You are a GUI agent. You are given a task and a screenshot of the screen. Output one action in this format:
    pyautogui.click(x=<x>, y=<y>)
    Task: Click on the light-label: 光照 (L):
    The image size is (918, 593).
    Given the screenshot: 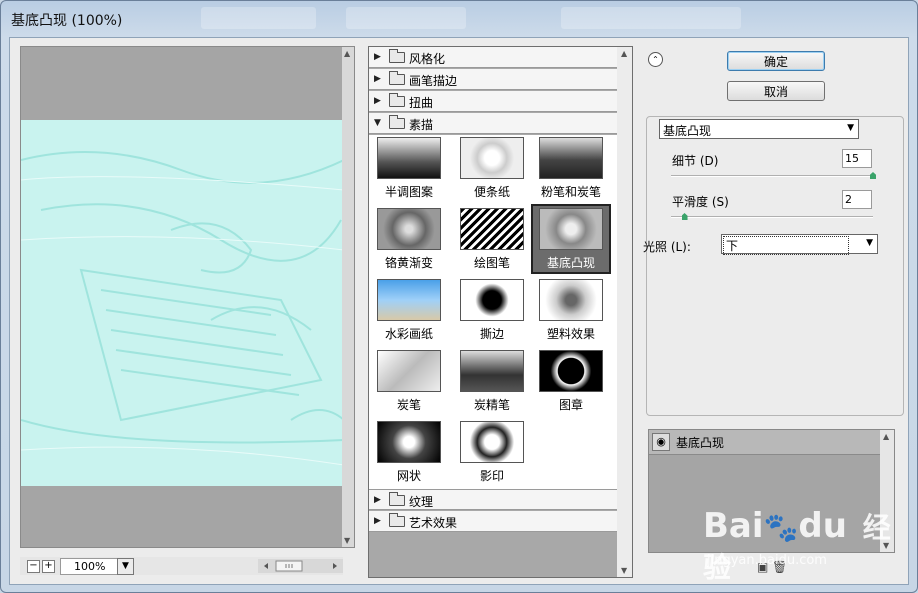 What is the action you would take?
    pyautogui.click(x=667, y=247)
    